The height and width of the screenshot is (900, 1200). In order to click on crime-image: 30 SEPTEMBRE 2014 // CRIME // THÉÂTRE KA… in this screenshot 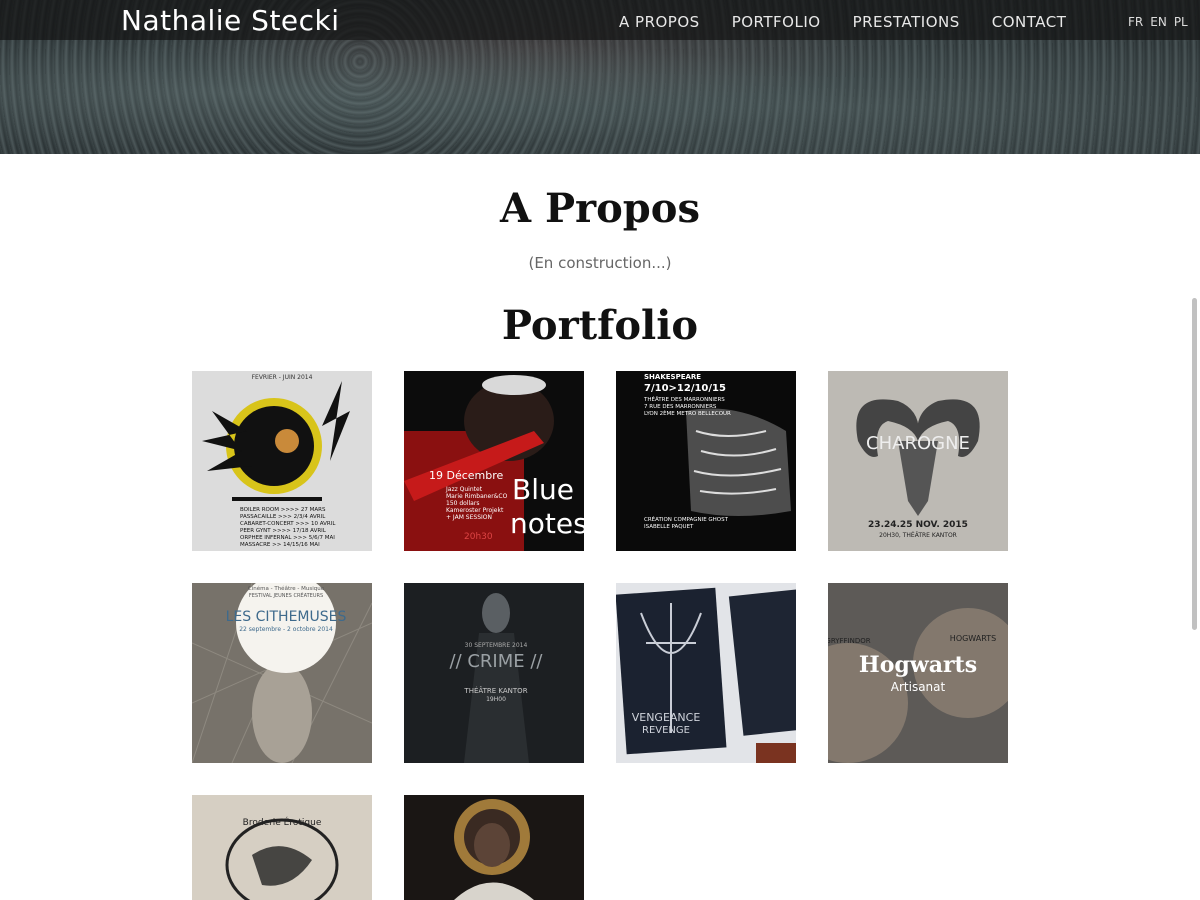, I will do `click(494, 673)`.